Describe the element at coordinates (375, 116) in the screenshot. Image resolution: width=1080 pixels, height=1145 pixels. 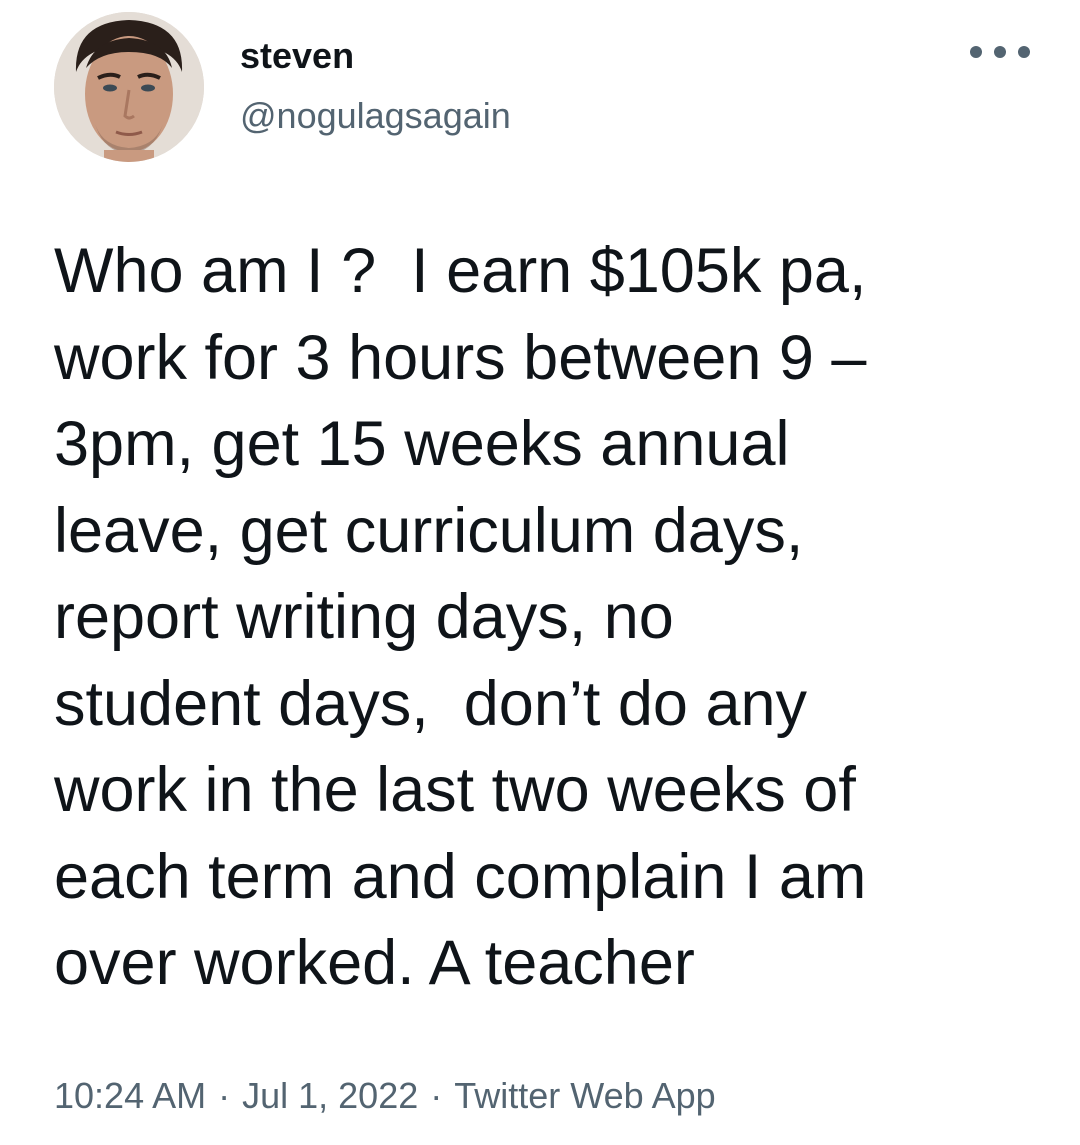
I see `user-handle: @nogulagsagain` at that location.